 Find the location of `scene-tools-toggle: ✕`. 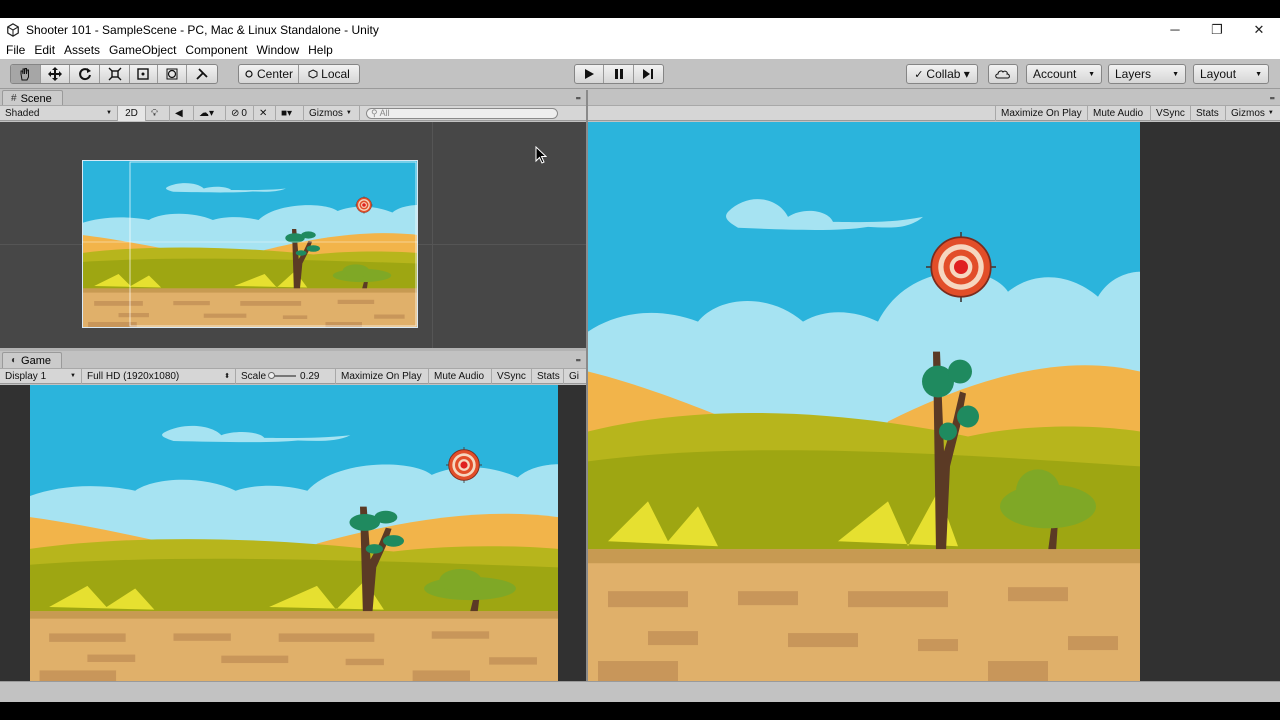

scene-tools-toggle: ✕ is located at coordinates (265, 113).